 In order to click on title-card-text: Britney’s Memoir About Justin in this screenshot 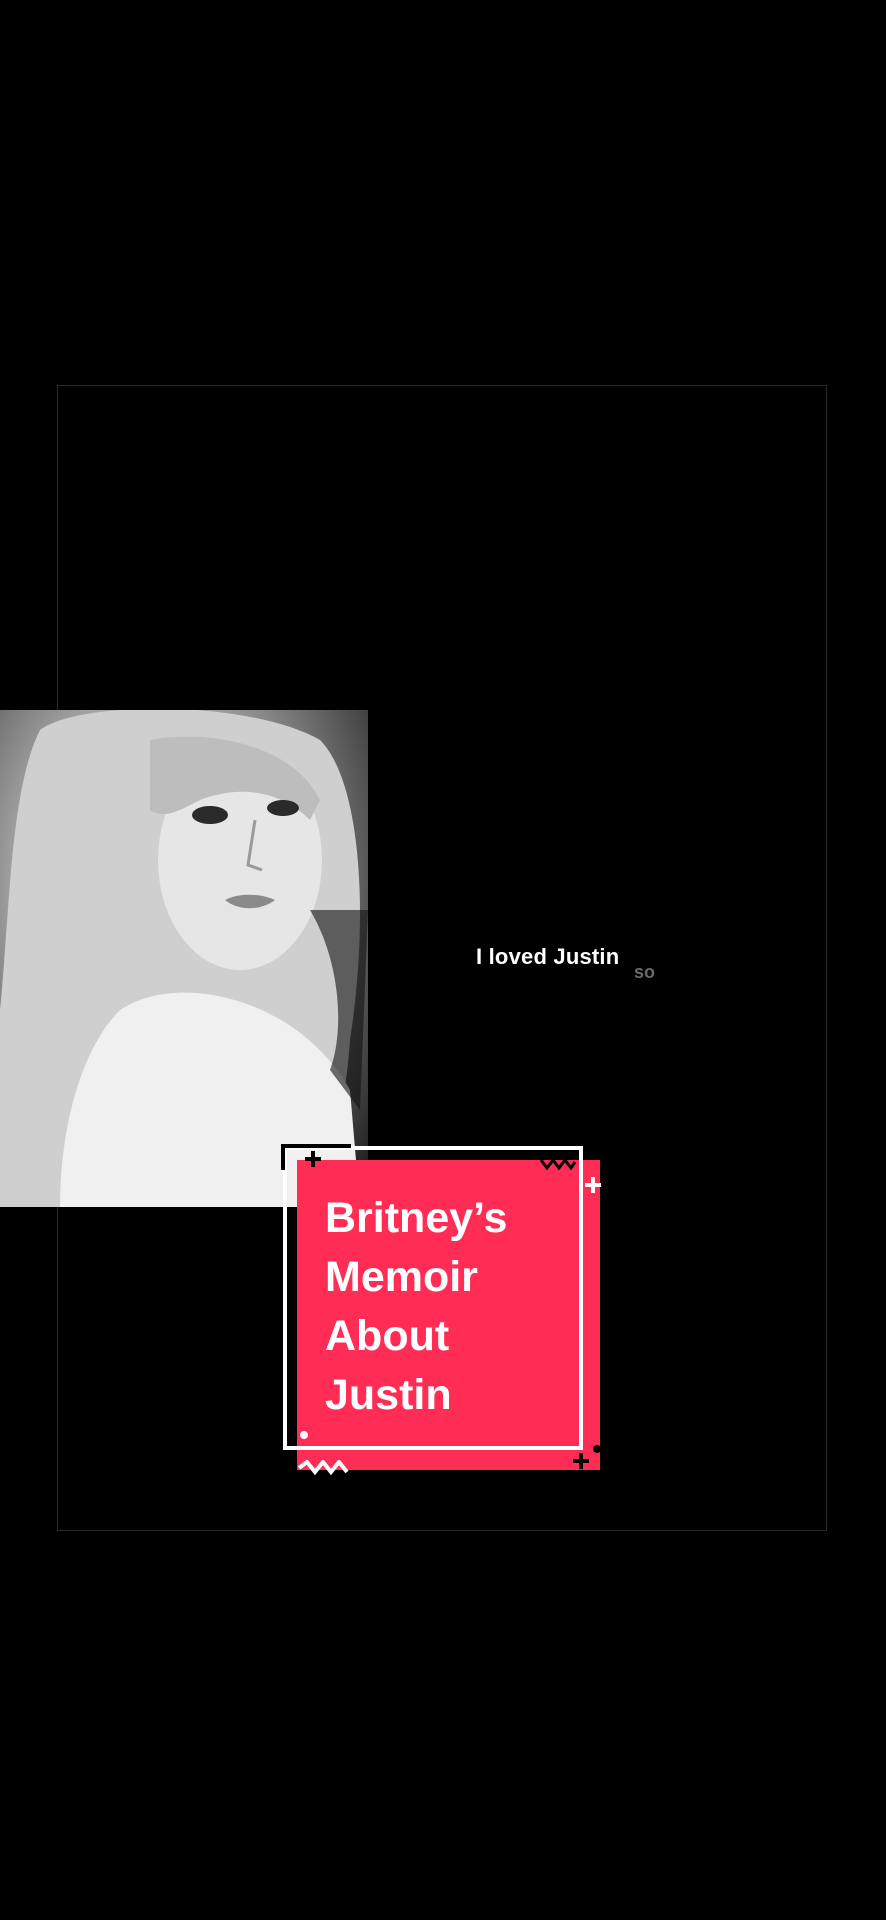, I will do `click(416, 1306)`.